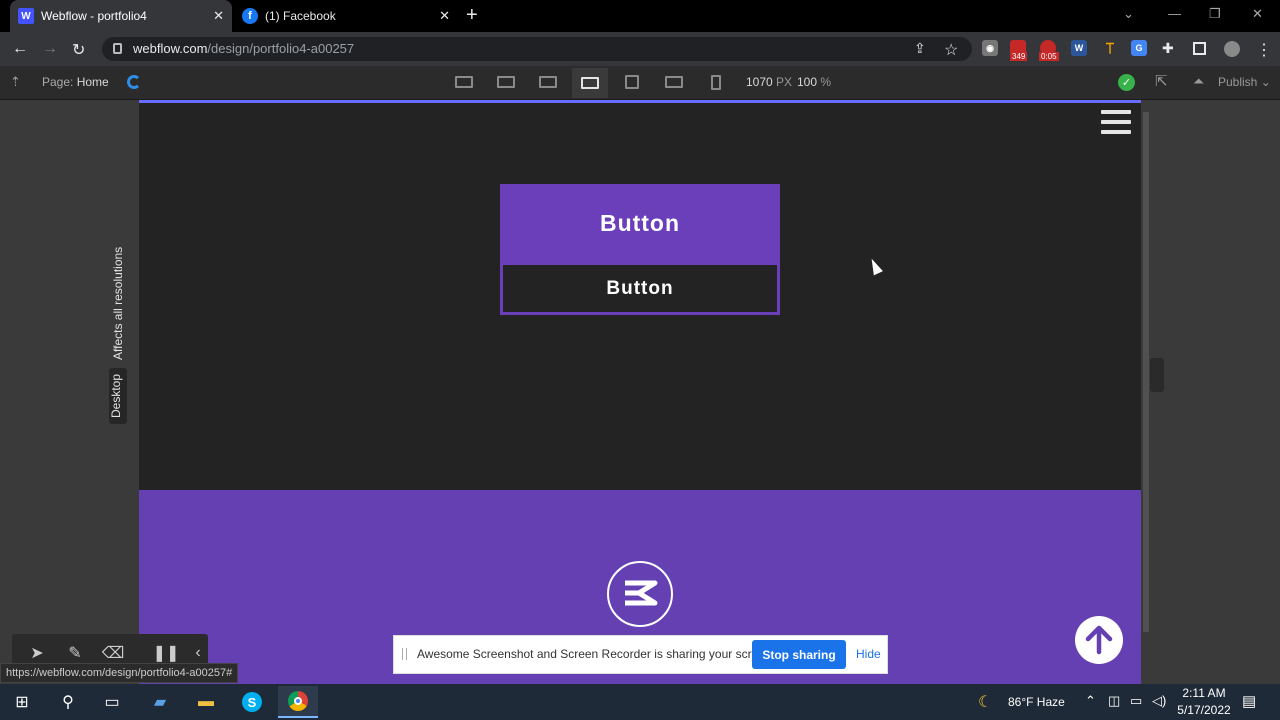 The width and height of the screenshot is (1280, 720). Describe the element at coordinates (94, 16) in the screenshot. I see `tab-title: Webflow - portfolio4` at that location.